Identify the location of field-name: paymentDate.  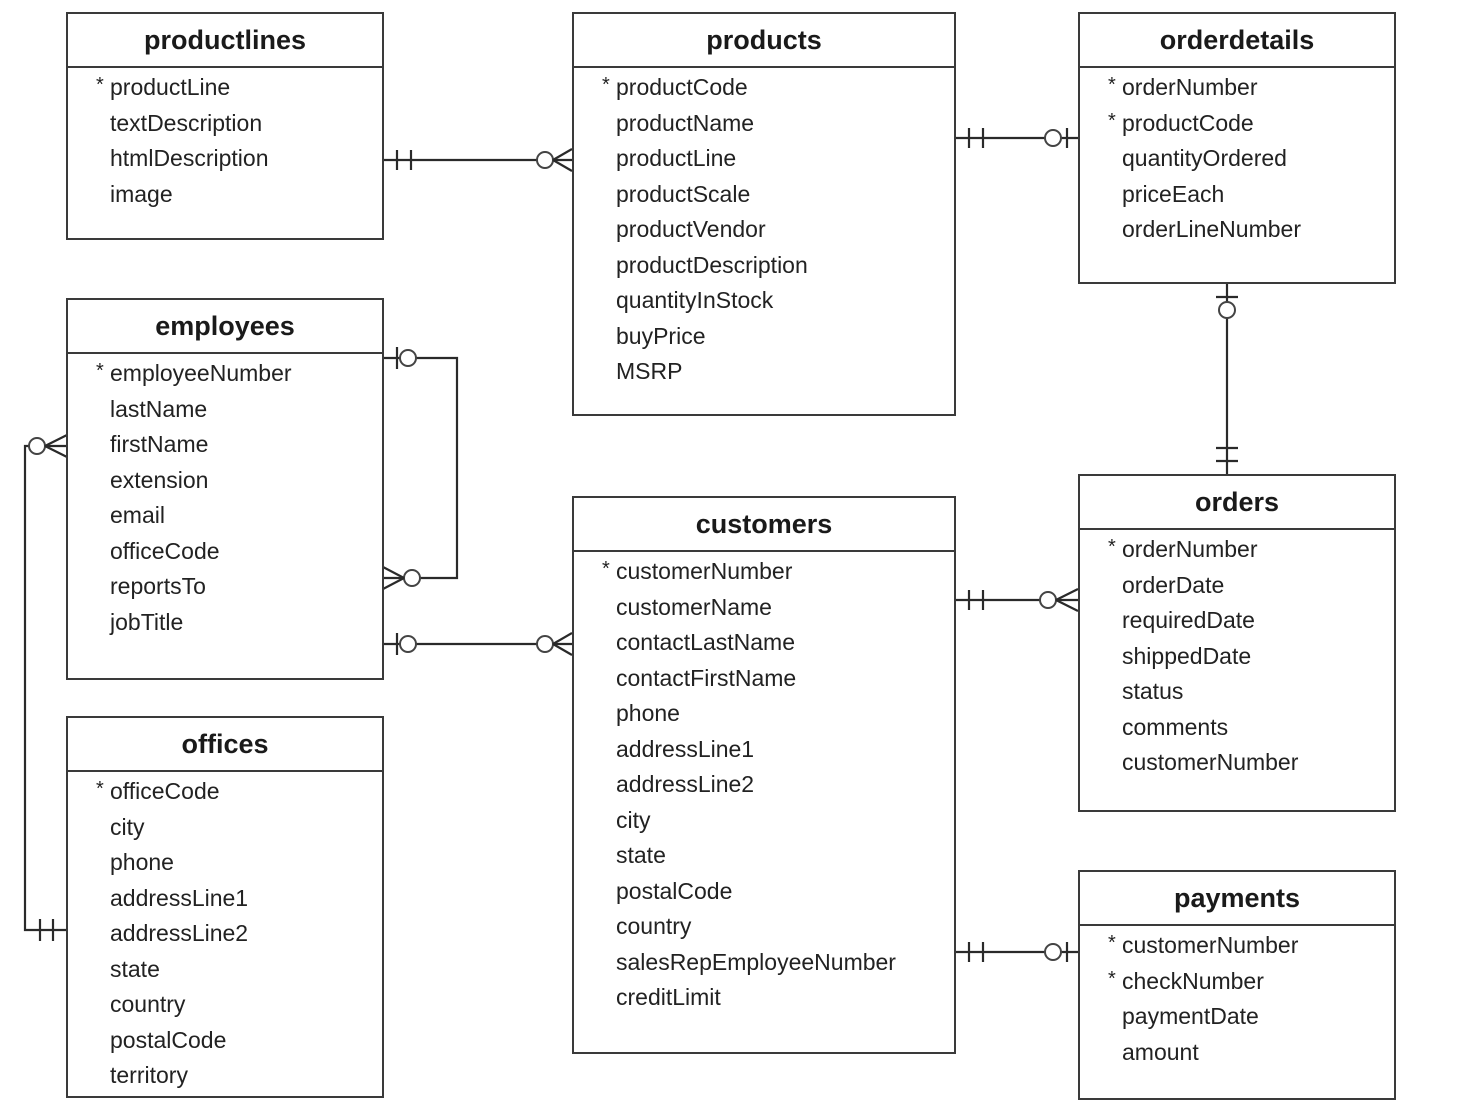
(1190, 1016).